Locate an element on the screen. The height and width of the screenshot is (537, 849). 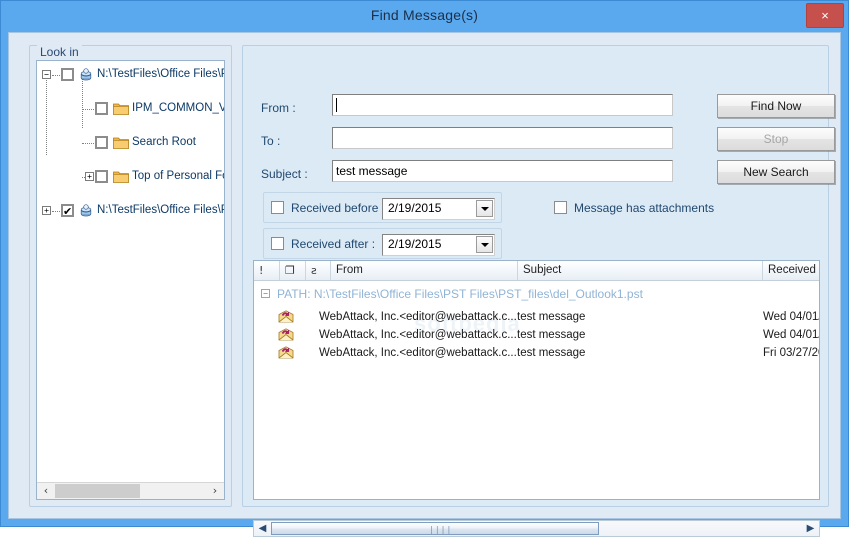
paperclip-icon: ƨ is located at coordinates (314, 270).